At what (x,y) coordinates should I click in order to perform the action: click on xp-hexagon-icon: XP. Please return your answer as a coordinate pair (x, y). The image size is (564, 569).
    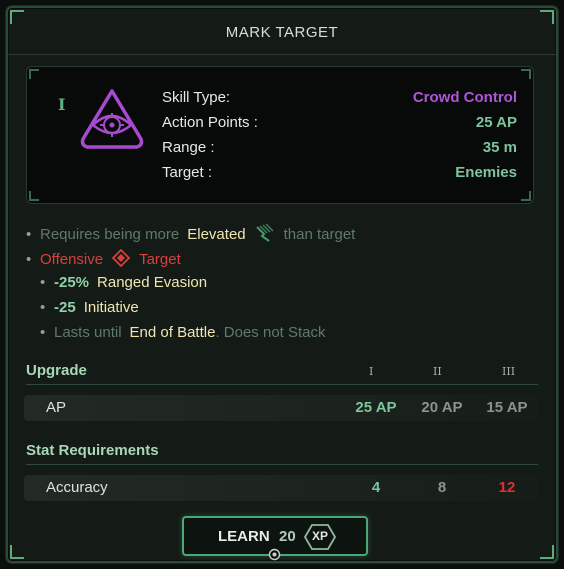
    Looking at the image, I should click on (320, 537).